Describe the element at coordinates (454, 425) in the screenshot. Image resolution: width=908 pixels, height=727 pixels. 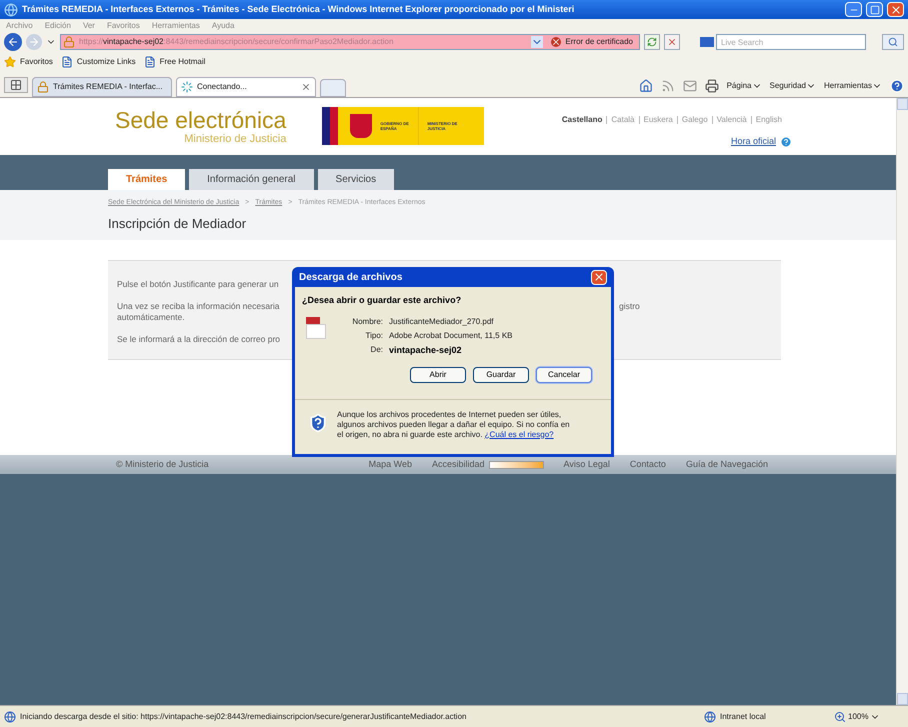
I see `warning-text: Aunque los archivos procedentes de Internet pueden ser útiles, algunos archivos pueden llegar a dañar el equipo. Si no confía en el origen, no abra ni guarde este archivo. ¿Cuál es el riesgo?` at that location.